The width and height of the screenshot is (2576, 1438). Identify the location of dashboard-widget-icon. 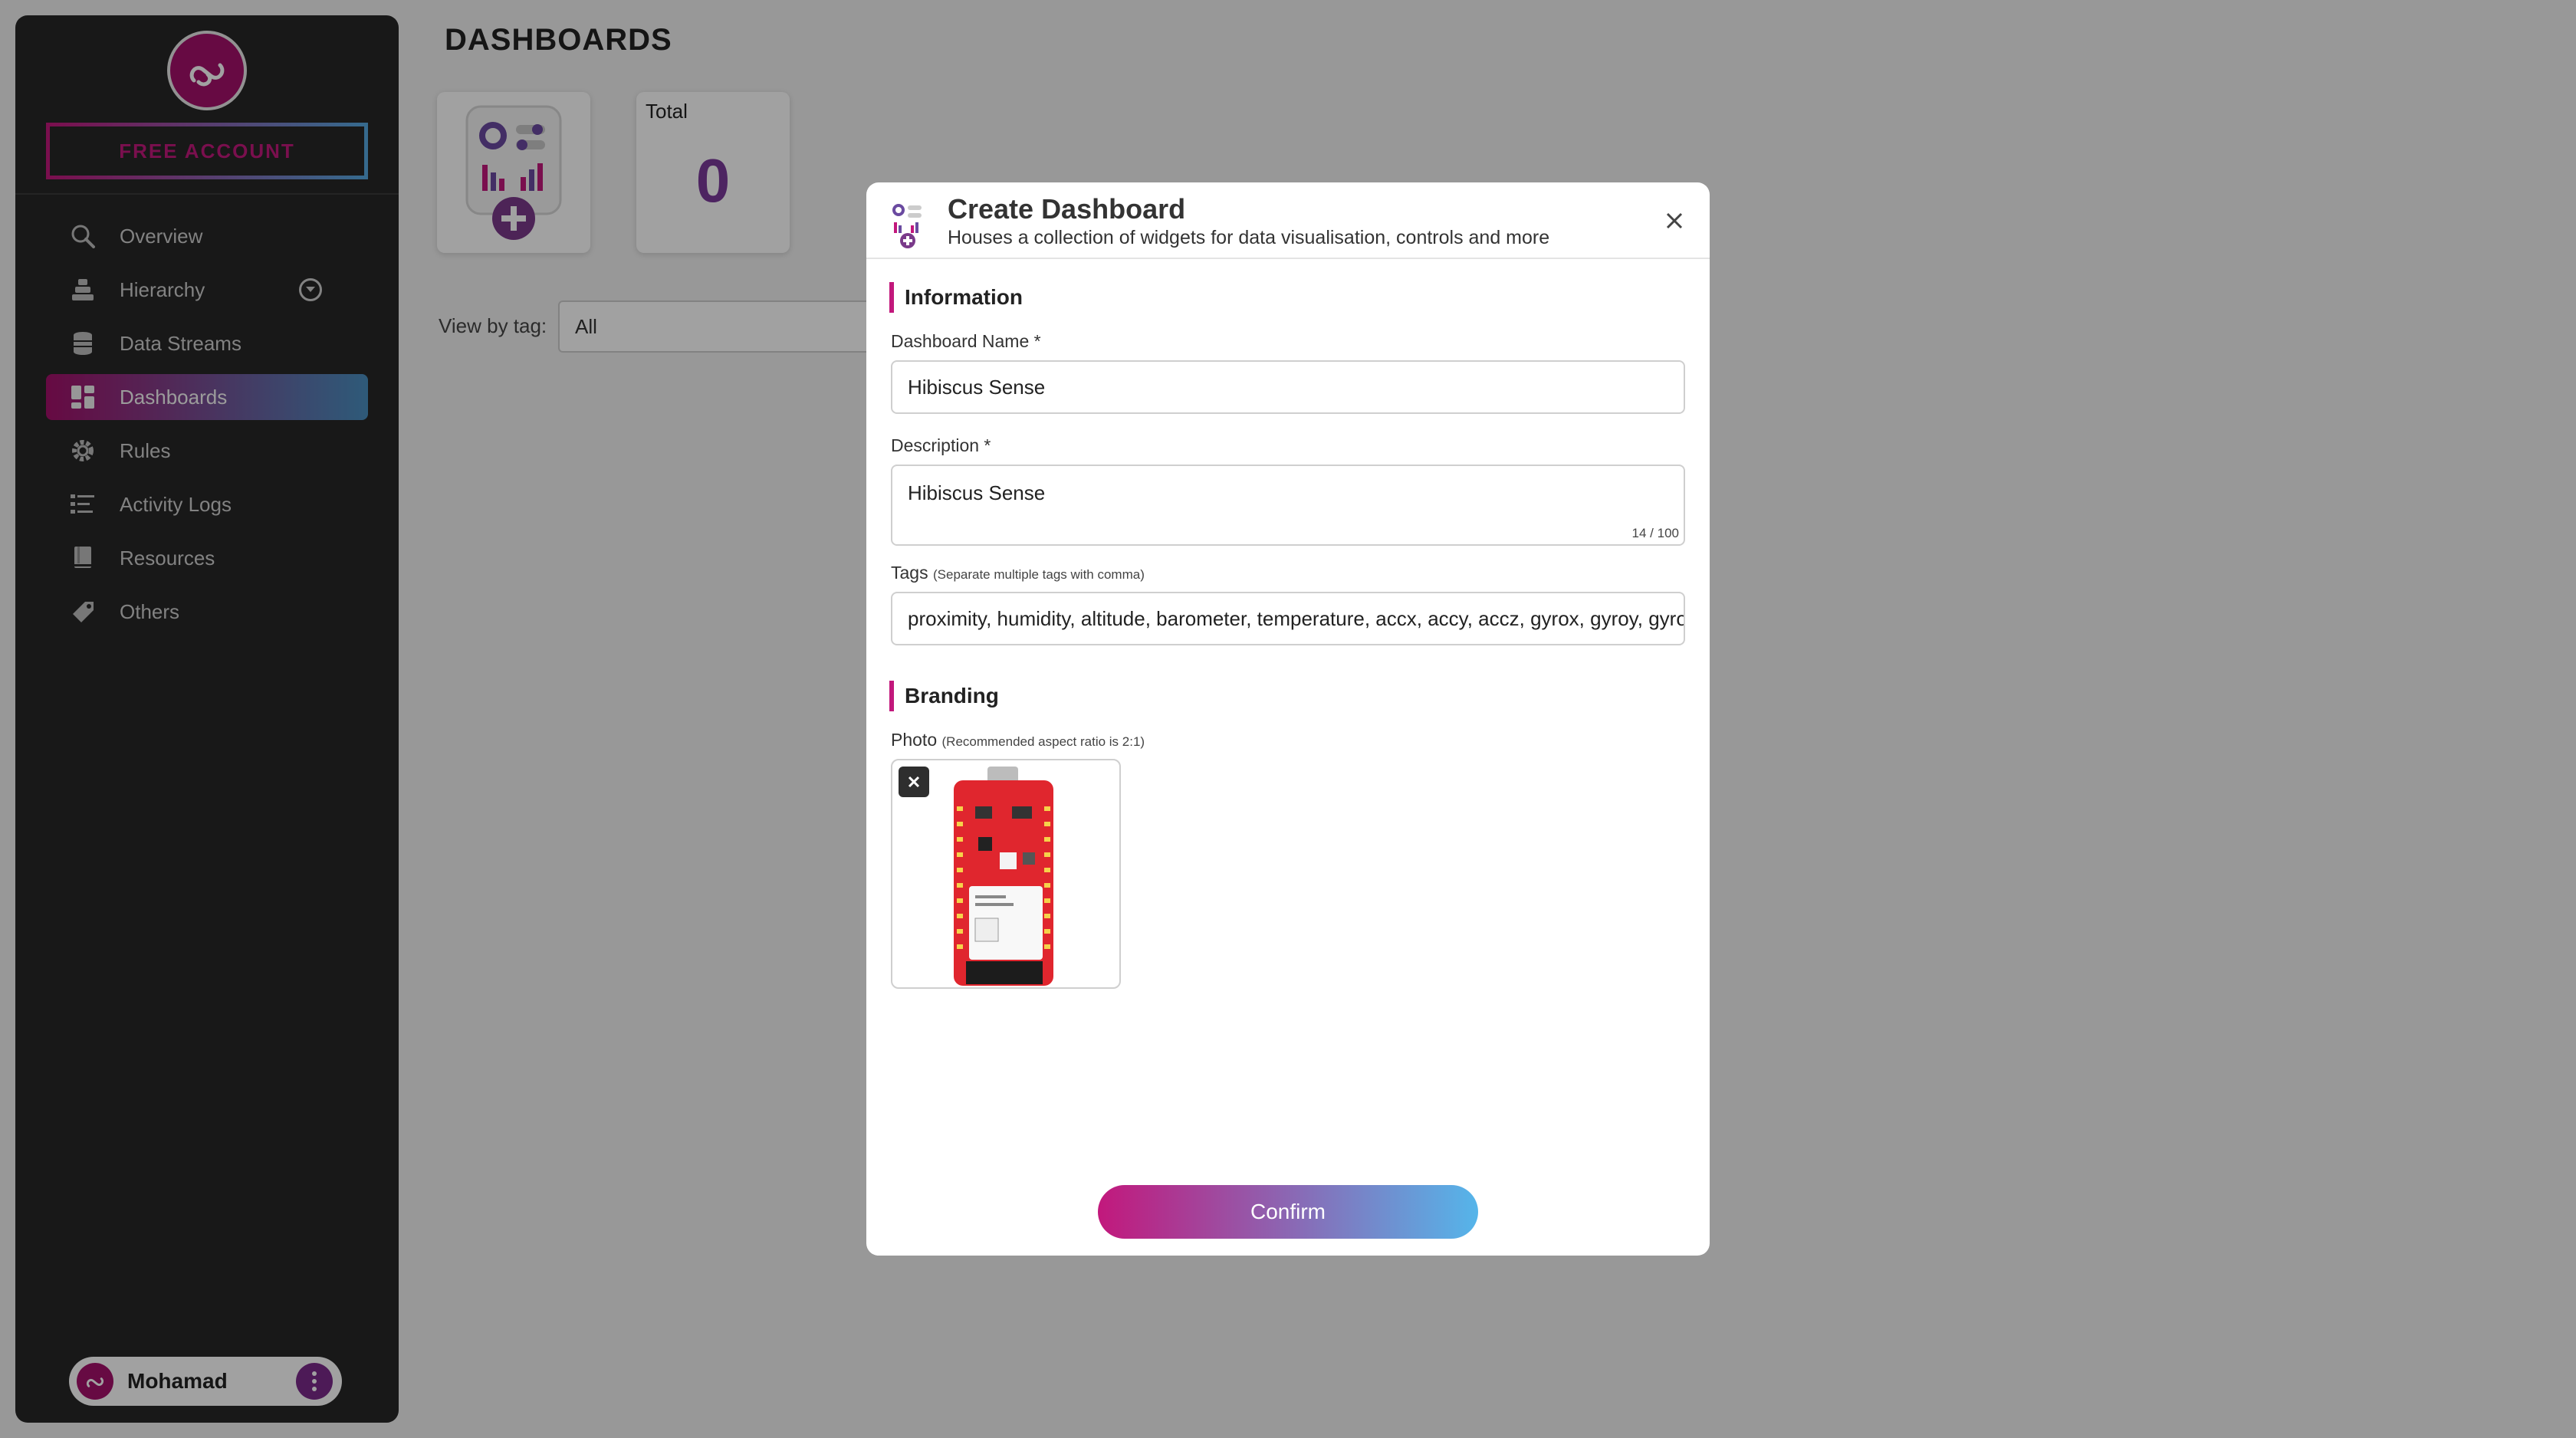
(907, 226).